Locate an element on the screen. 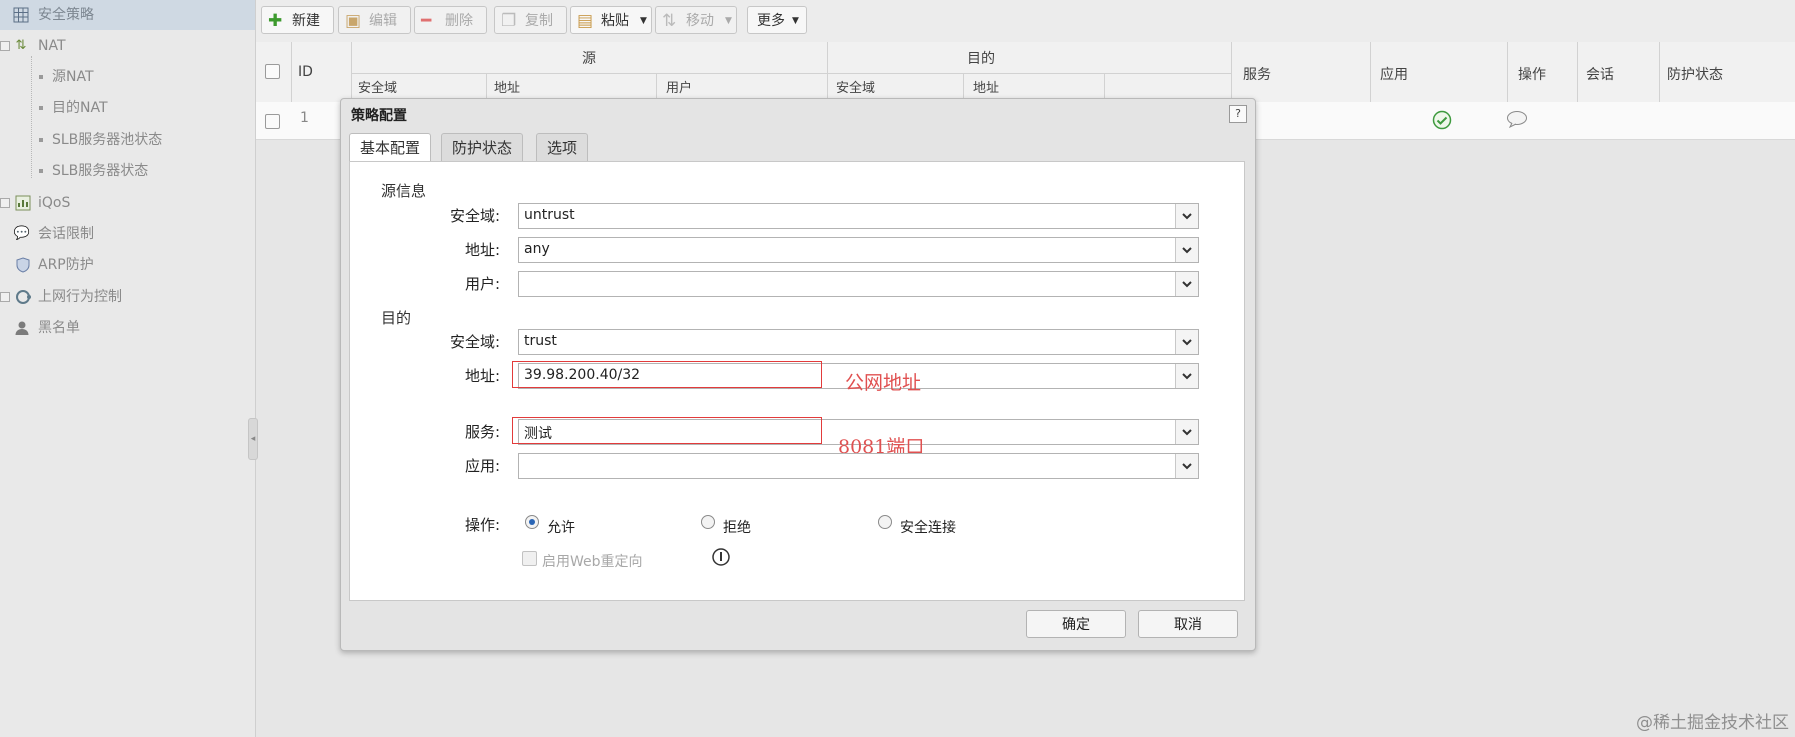  refresh-globe-icon is located at coordinates (23, 297).